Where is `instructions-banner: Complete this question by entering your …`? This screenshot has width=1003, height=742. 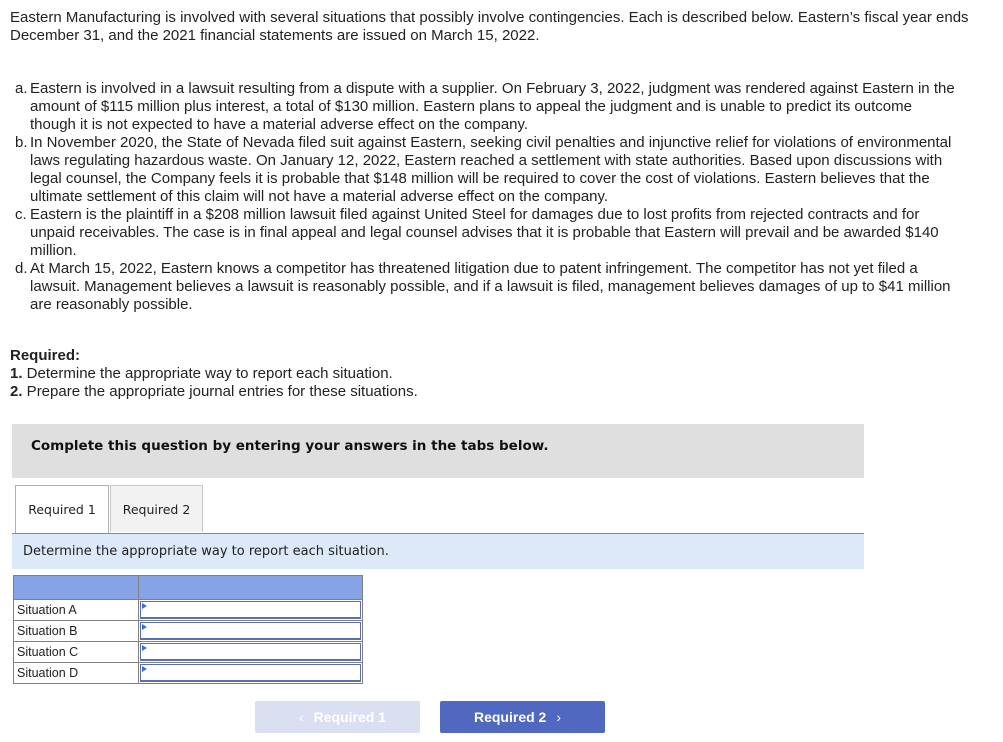 instructions-banner: Complete this question by entering your … is located at coordinates (438, 451).